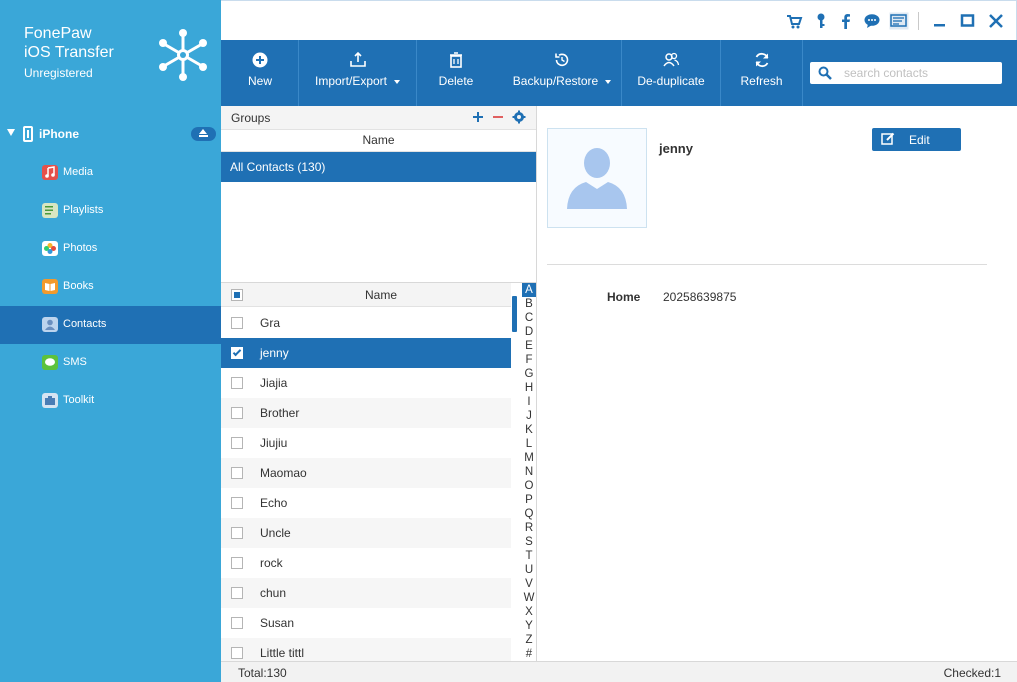 The width and height of the screenshot is (1017, 682). Describe the element at coordinates (529, 416) in the screenshot. I see `alphabet-letter: J` at that location.